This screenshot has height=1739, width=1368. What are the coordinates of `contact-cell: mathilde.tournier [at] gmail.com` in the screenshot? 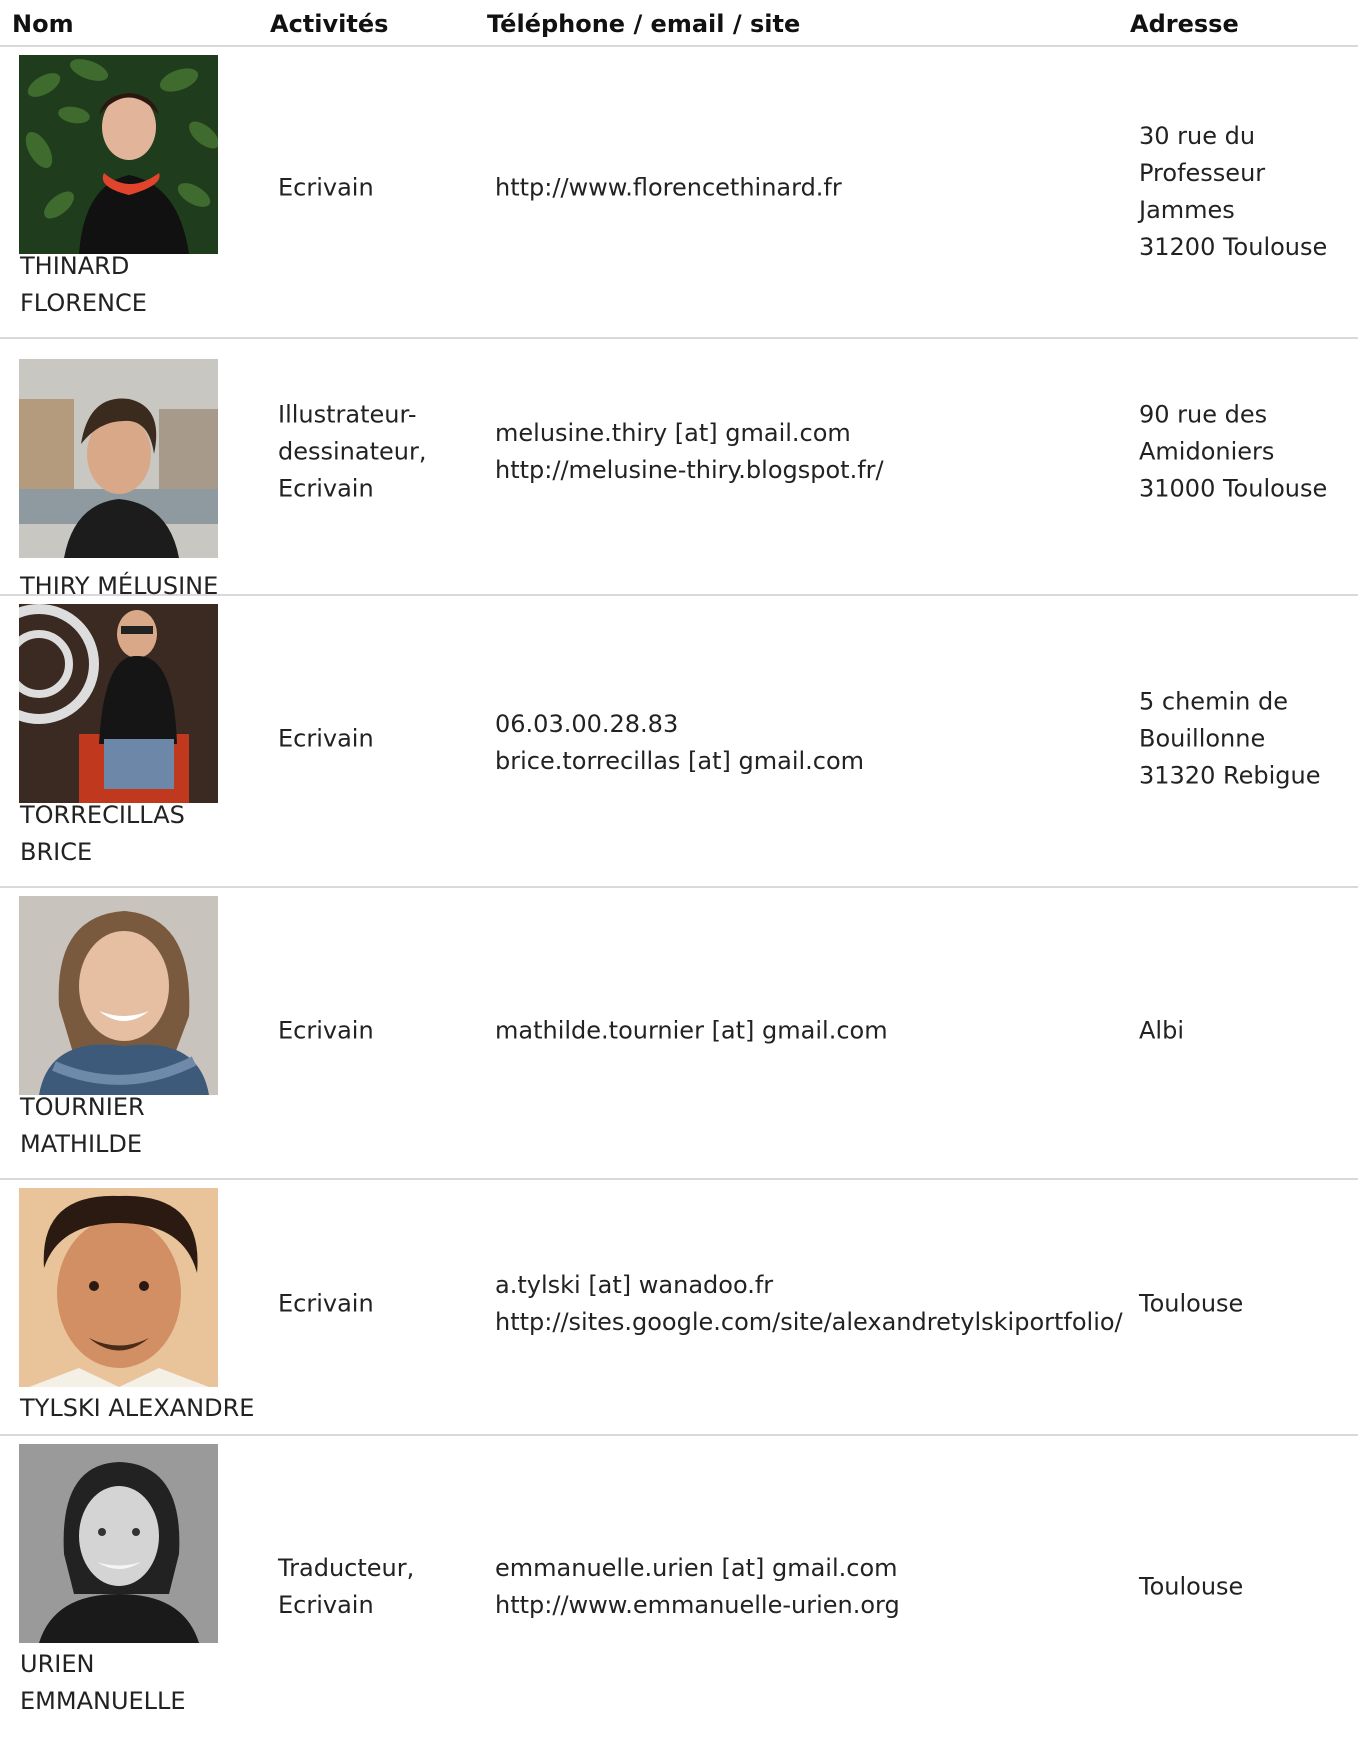 It's located at (815, 1031).